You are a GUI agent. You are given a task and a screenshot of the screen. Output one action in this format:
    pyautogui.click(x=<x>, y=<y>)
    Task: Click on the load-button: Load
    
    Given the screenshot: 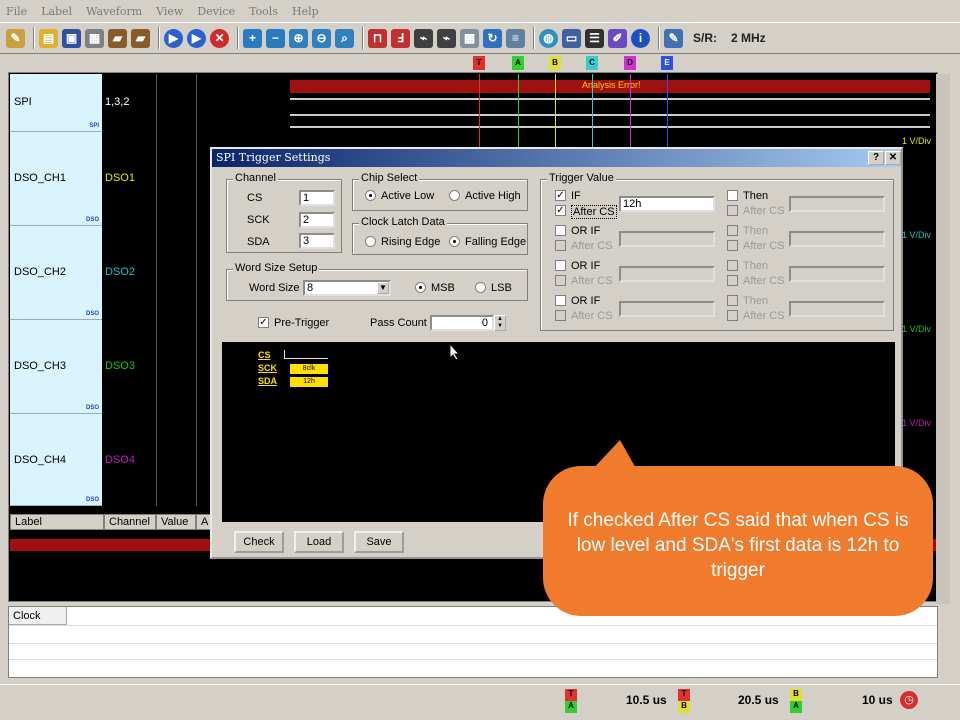 What is the action you would take?
    pyautogui.click(x=319, y=542)
    